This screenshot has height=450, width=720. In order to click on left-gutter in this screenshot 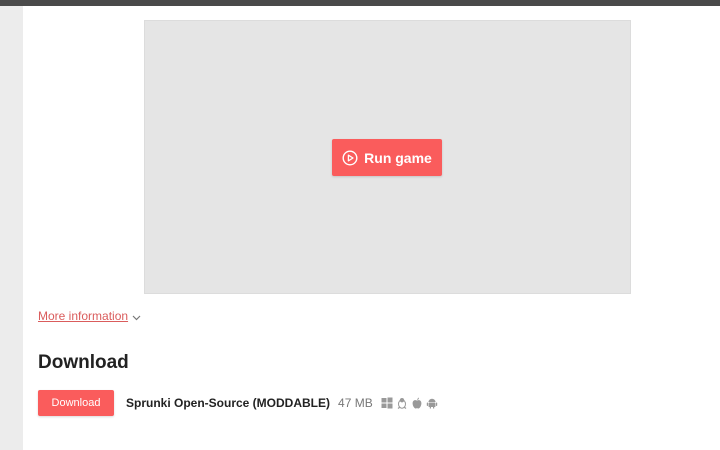, I will do `click(11, 228)`.